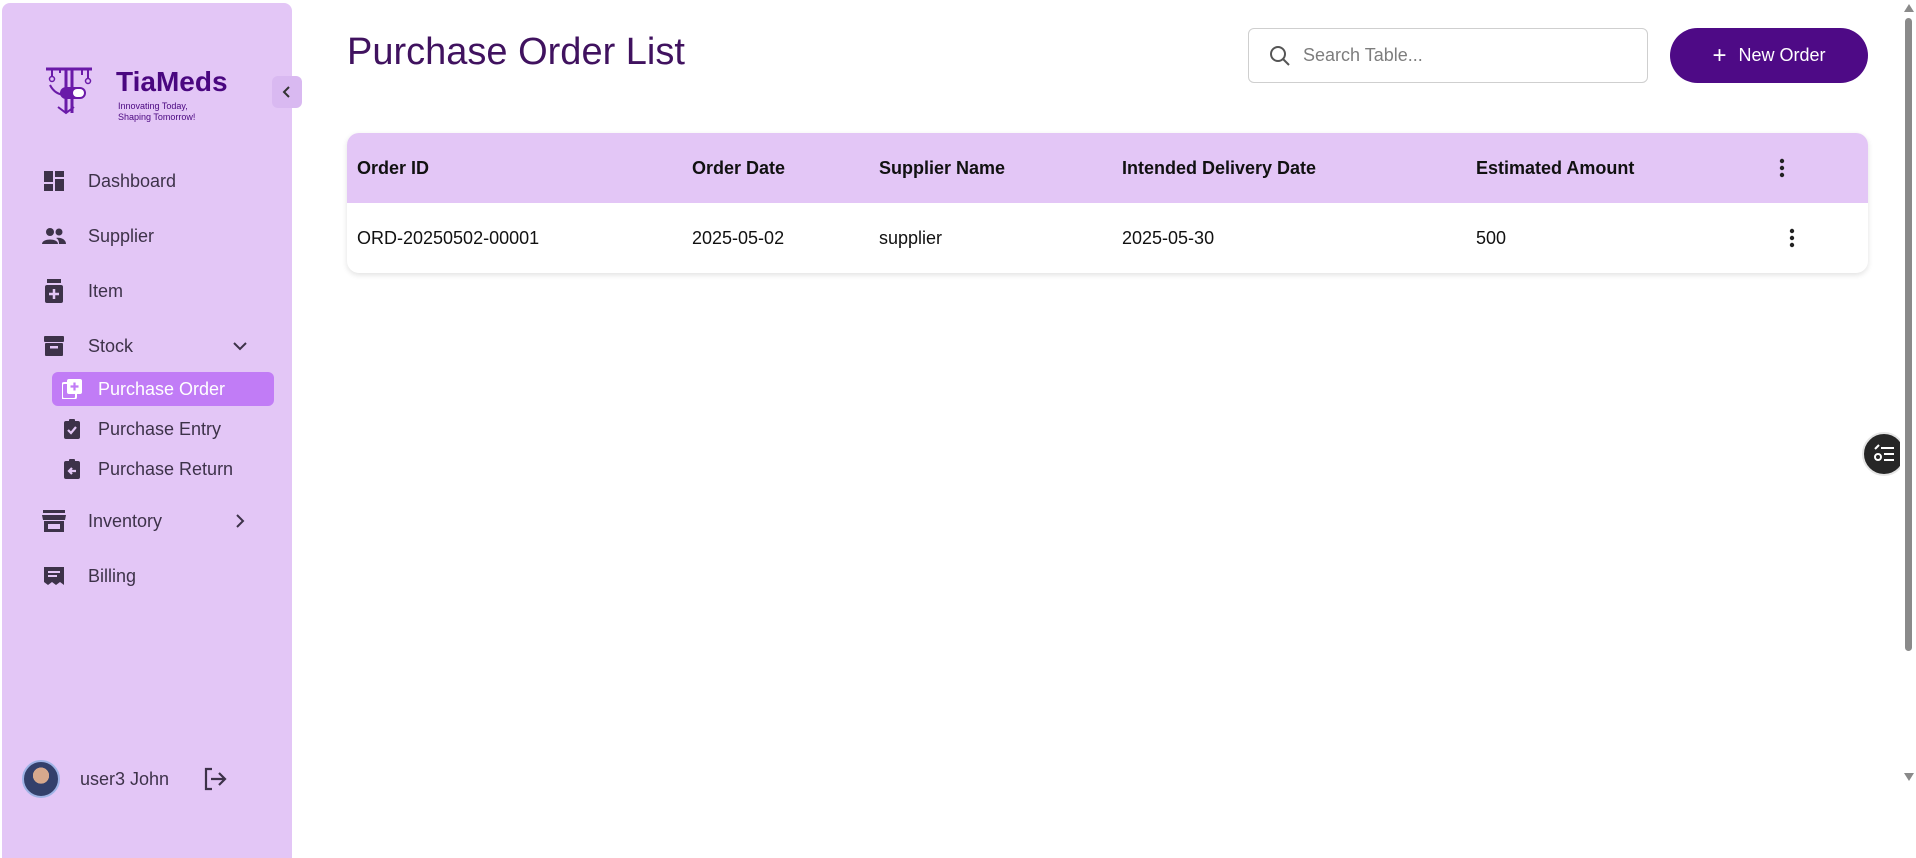  I want to click on sidebar-subitem-label: Purchase Entry, so click(160, 428).